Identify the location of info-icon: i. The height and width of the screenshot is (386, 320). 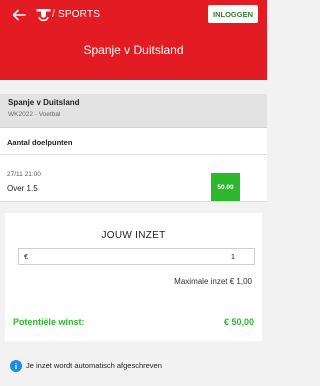
(16, 366).